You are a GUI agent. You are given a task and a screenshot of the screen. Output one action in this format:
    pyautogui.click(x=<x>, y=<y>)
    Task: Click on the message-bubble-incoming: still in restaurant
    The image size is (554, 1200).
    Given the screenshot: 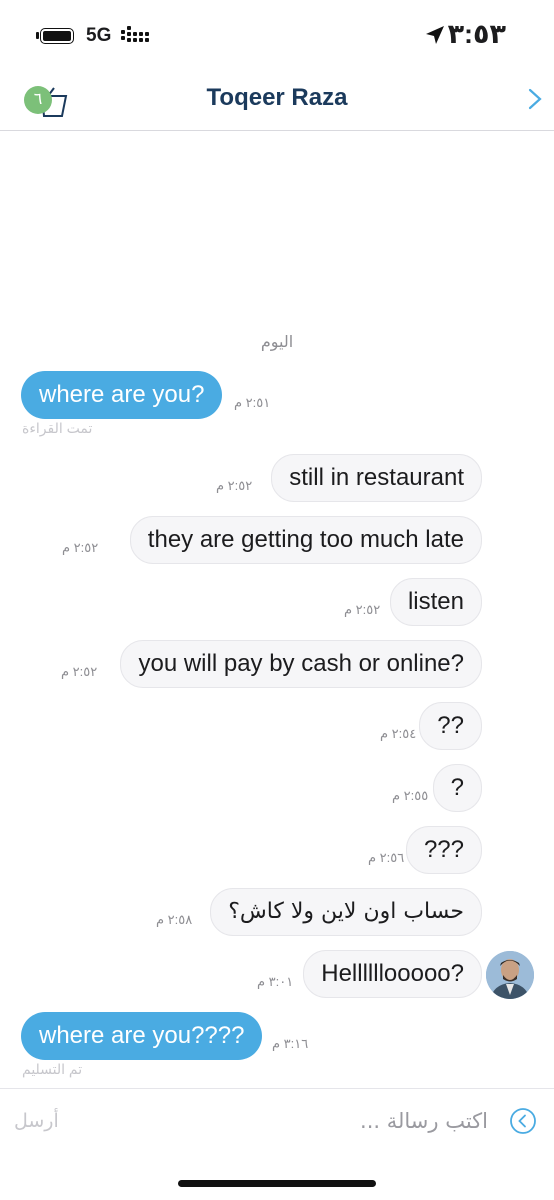 What is the action you would take?
    pyautogui.click(x=376, y=478)
    